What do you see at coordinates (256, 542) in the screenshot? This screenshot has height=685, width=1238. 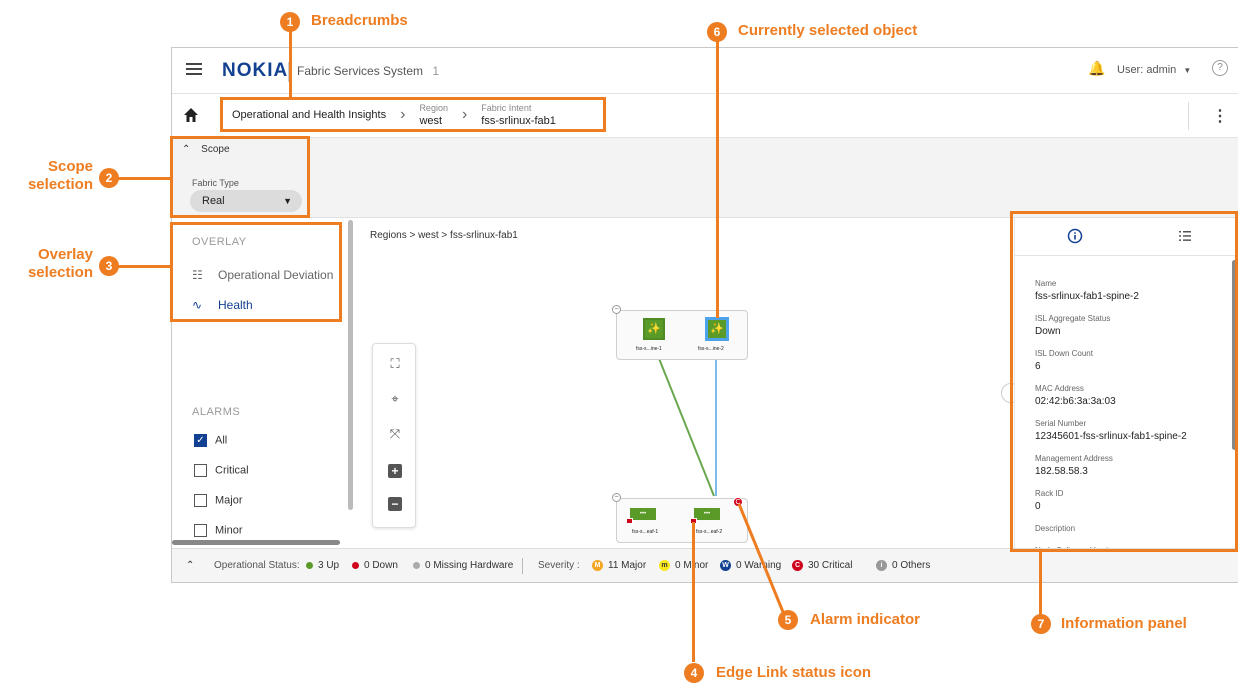 I see `left-pane-hscrollbar` at bounding box center [256, 542].